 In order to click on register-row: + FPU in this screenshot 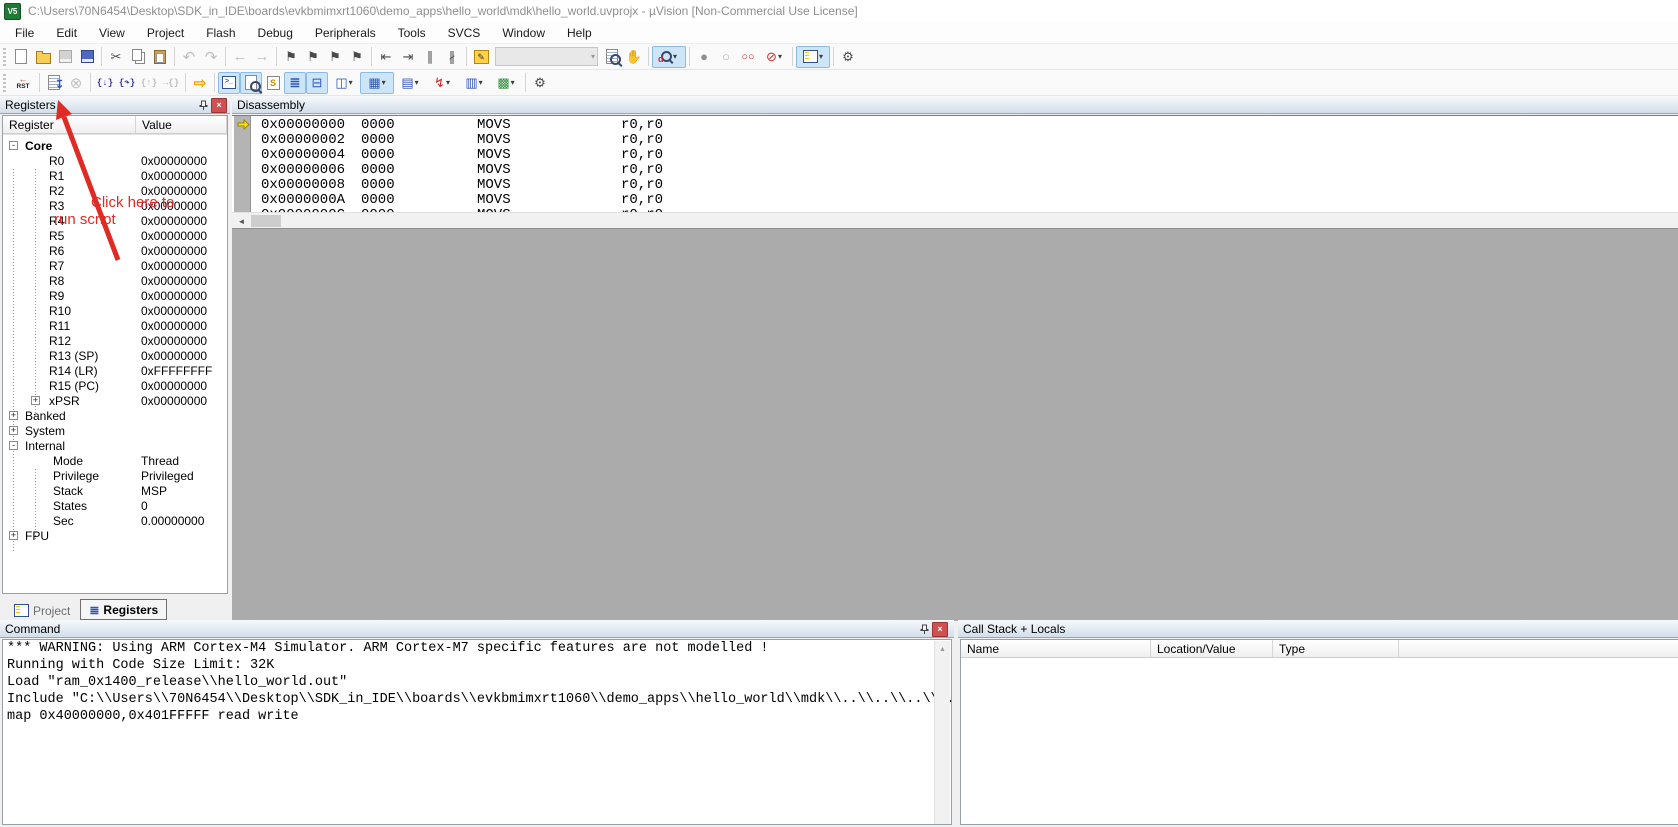, I will do `click(115, 536)`.